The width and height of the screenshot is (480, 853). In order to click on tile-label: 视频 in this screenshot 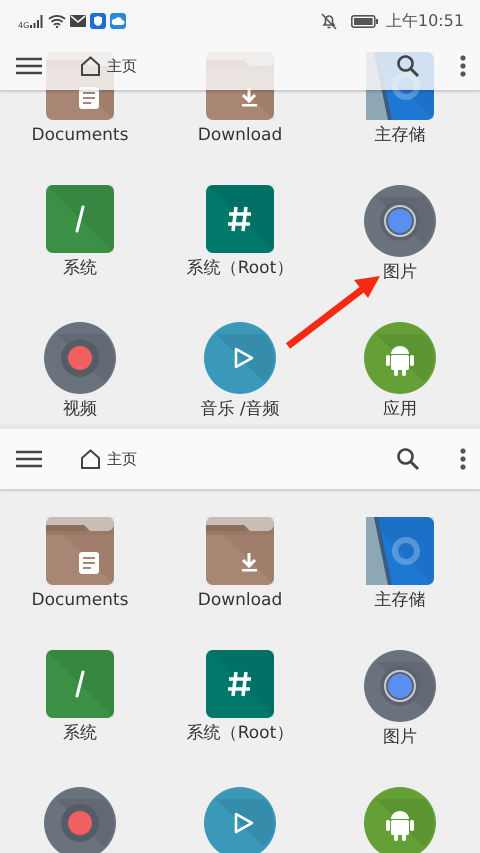, I will do `click(80, 409)`.